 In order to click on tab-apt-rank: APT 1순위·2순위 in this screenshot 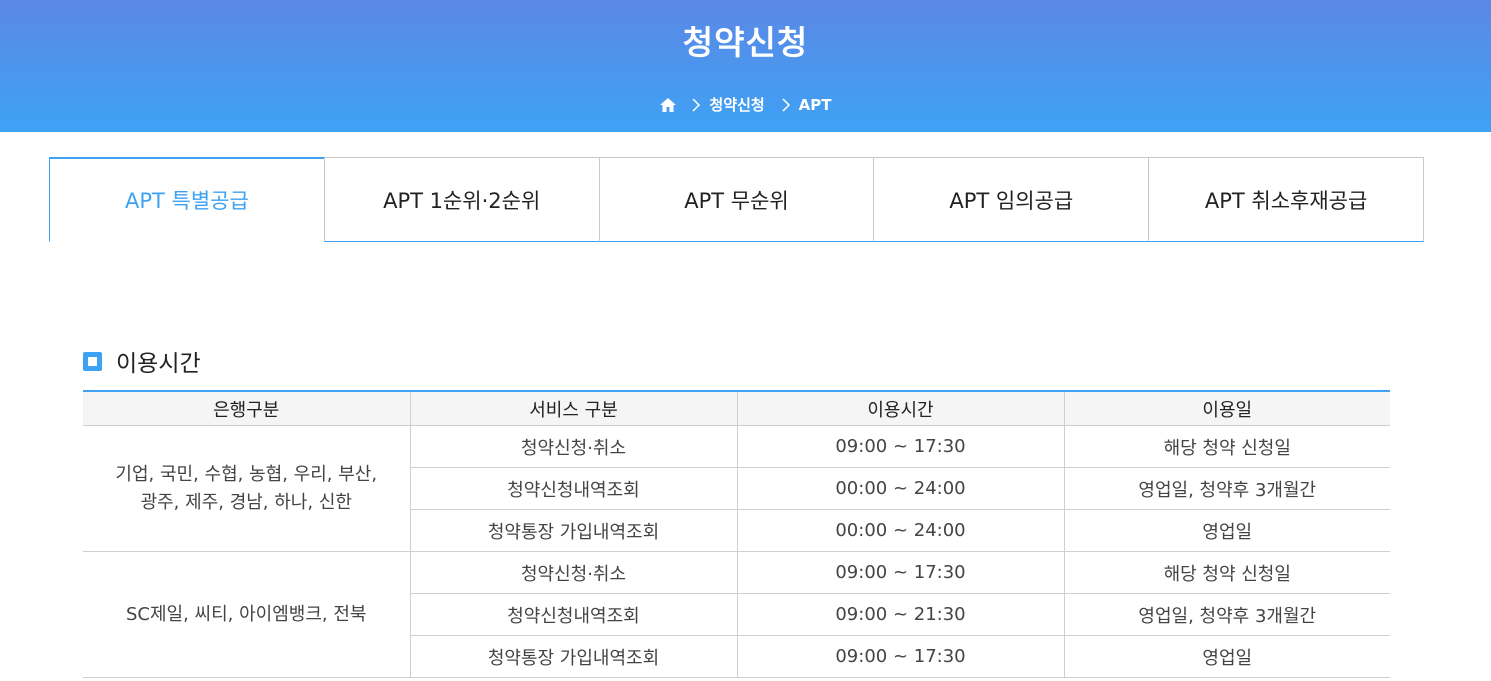, I will do `click(461, 199)`.